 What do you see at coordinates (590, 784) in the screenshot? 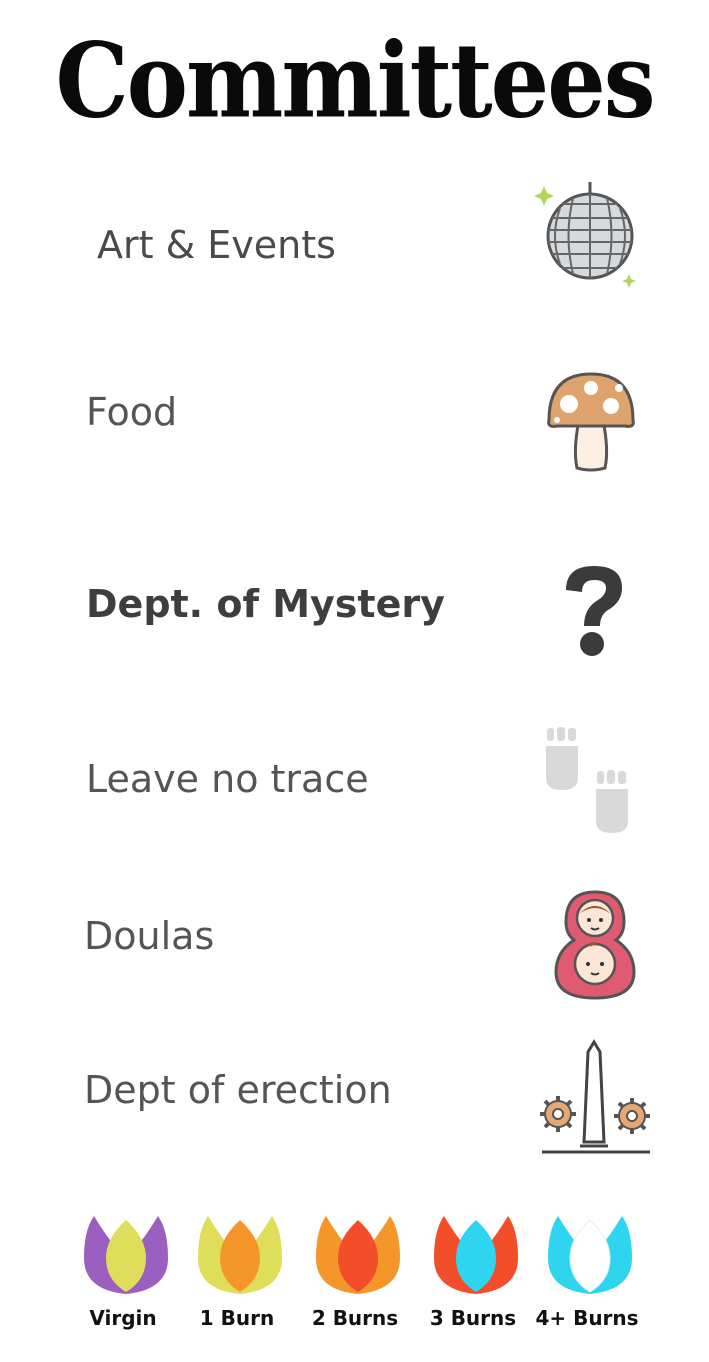
I see `footprints-icon` at bounding box center [590, 784].